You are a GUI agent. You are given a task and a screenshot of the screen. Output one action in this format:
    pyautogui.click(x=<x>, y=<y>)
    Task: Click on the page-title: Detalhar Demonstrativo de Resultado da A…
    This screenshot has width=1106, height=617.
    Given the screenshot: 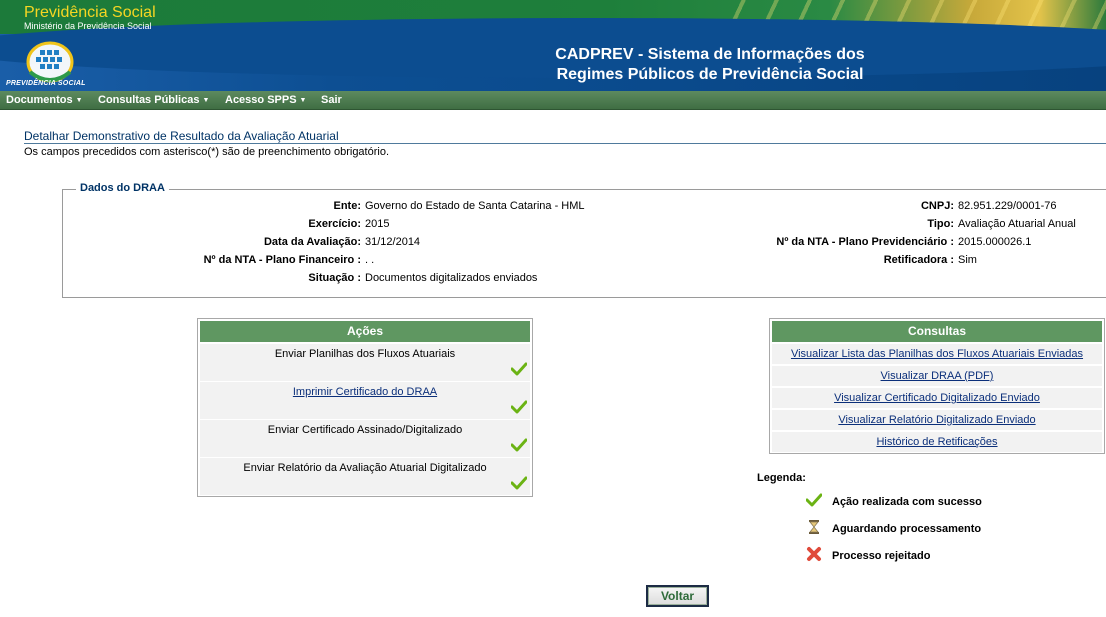 What is the action you would take?
    pyautogui.click(x=181, y=136)
    